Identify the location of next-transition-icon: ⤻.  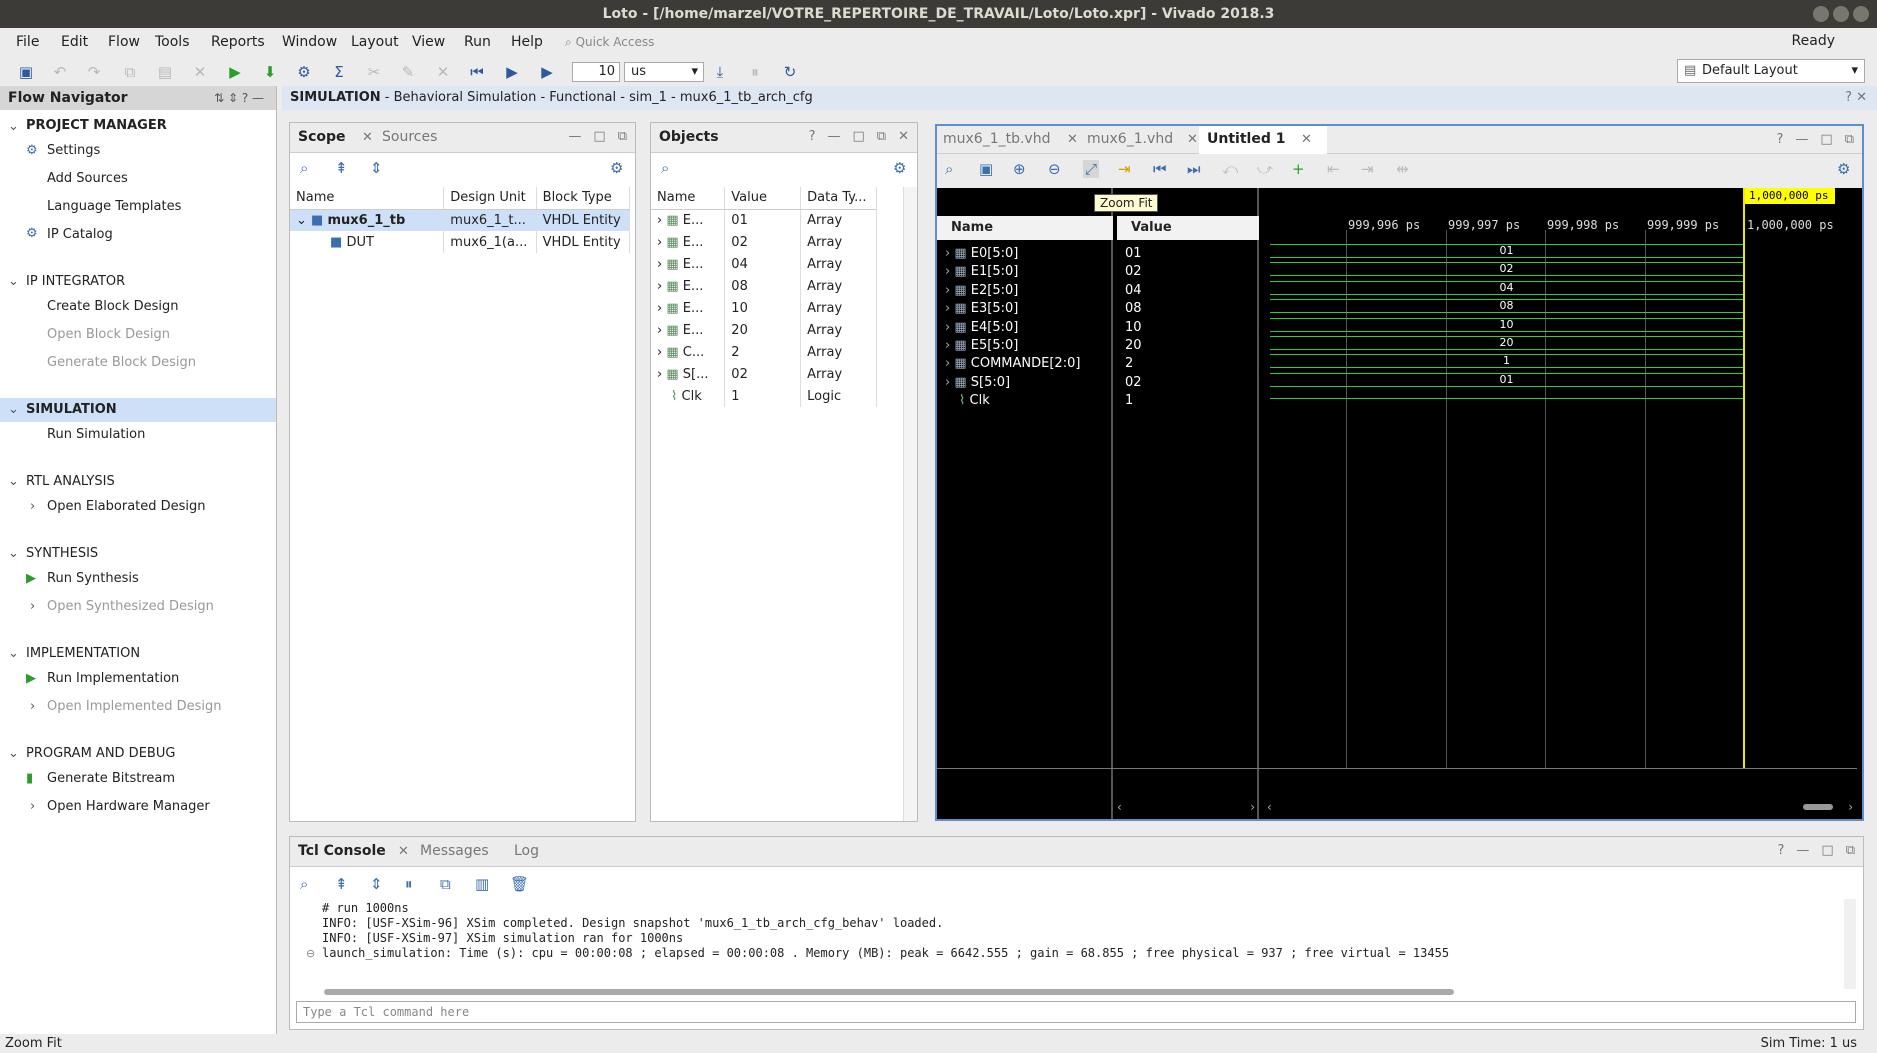
(1265, 169).